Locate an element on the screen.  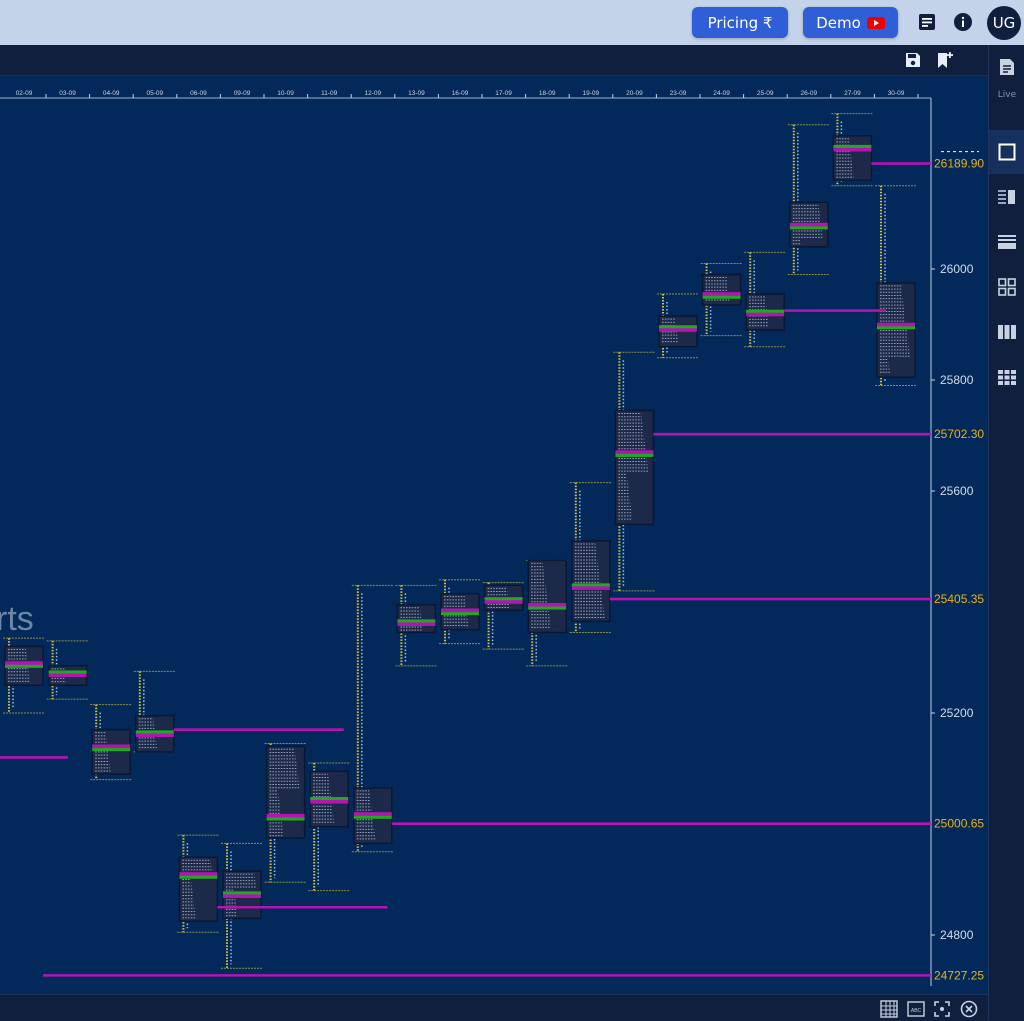
sidebar-item-grid-2x2 is located at coordinates (1006, 287).